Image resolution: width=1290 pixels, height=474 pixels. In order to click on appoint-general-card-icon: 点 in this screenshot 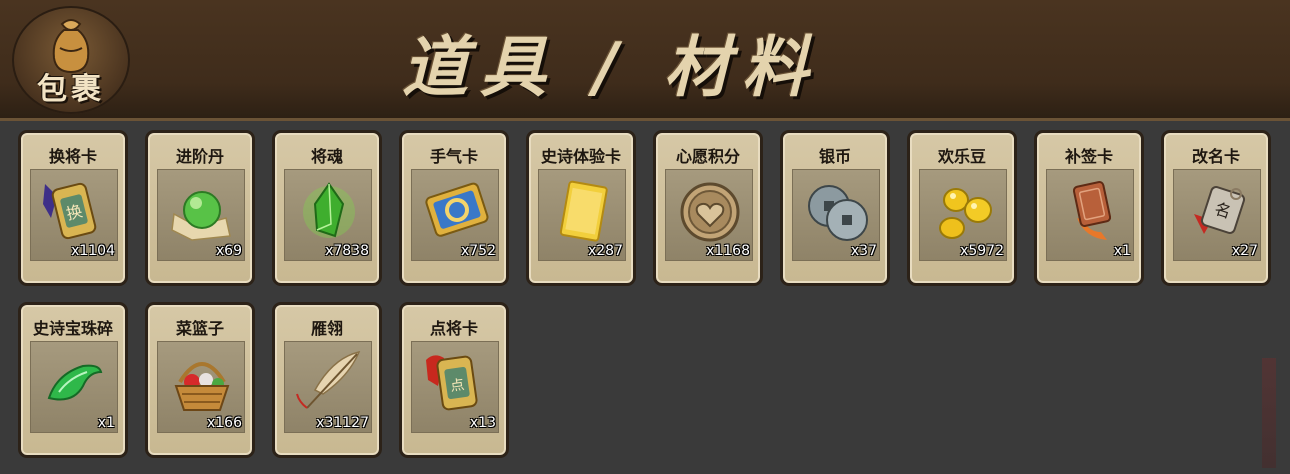, I will do `click(452, 383)`.